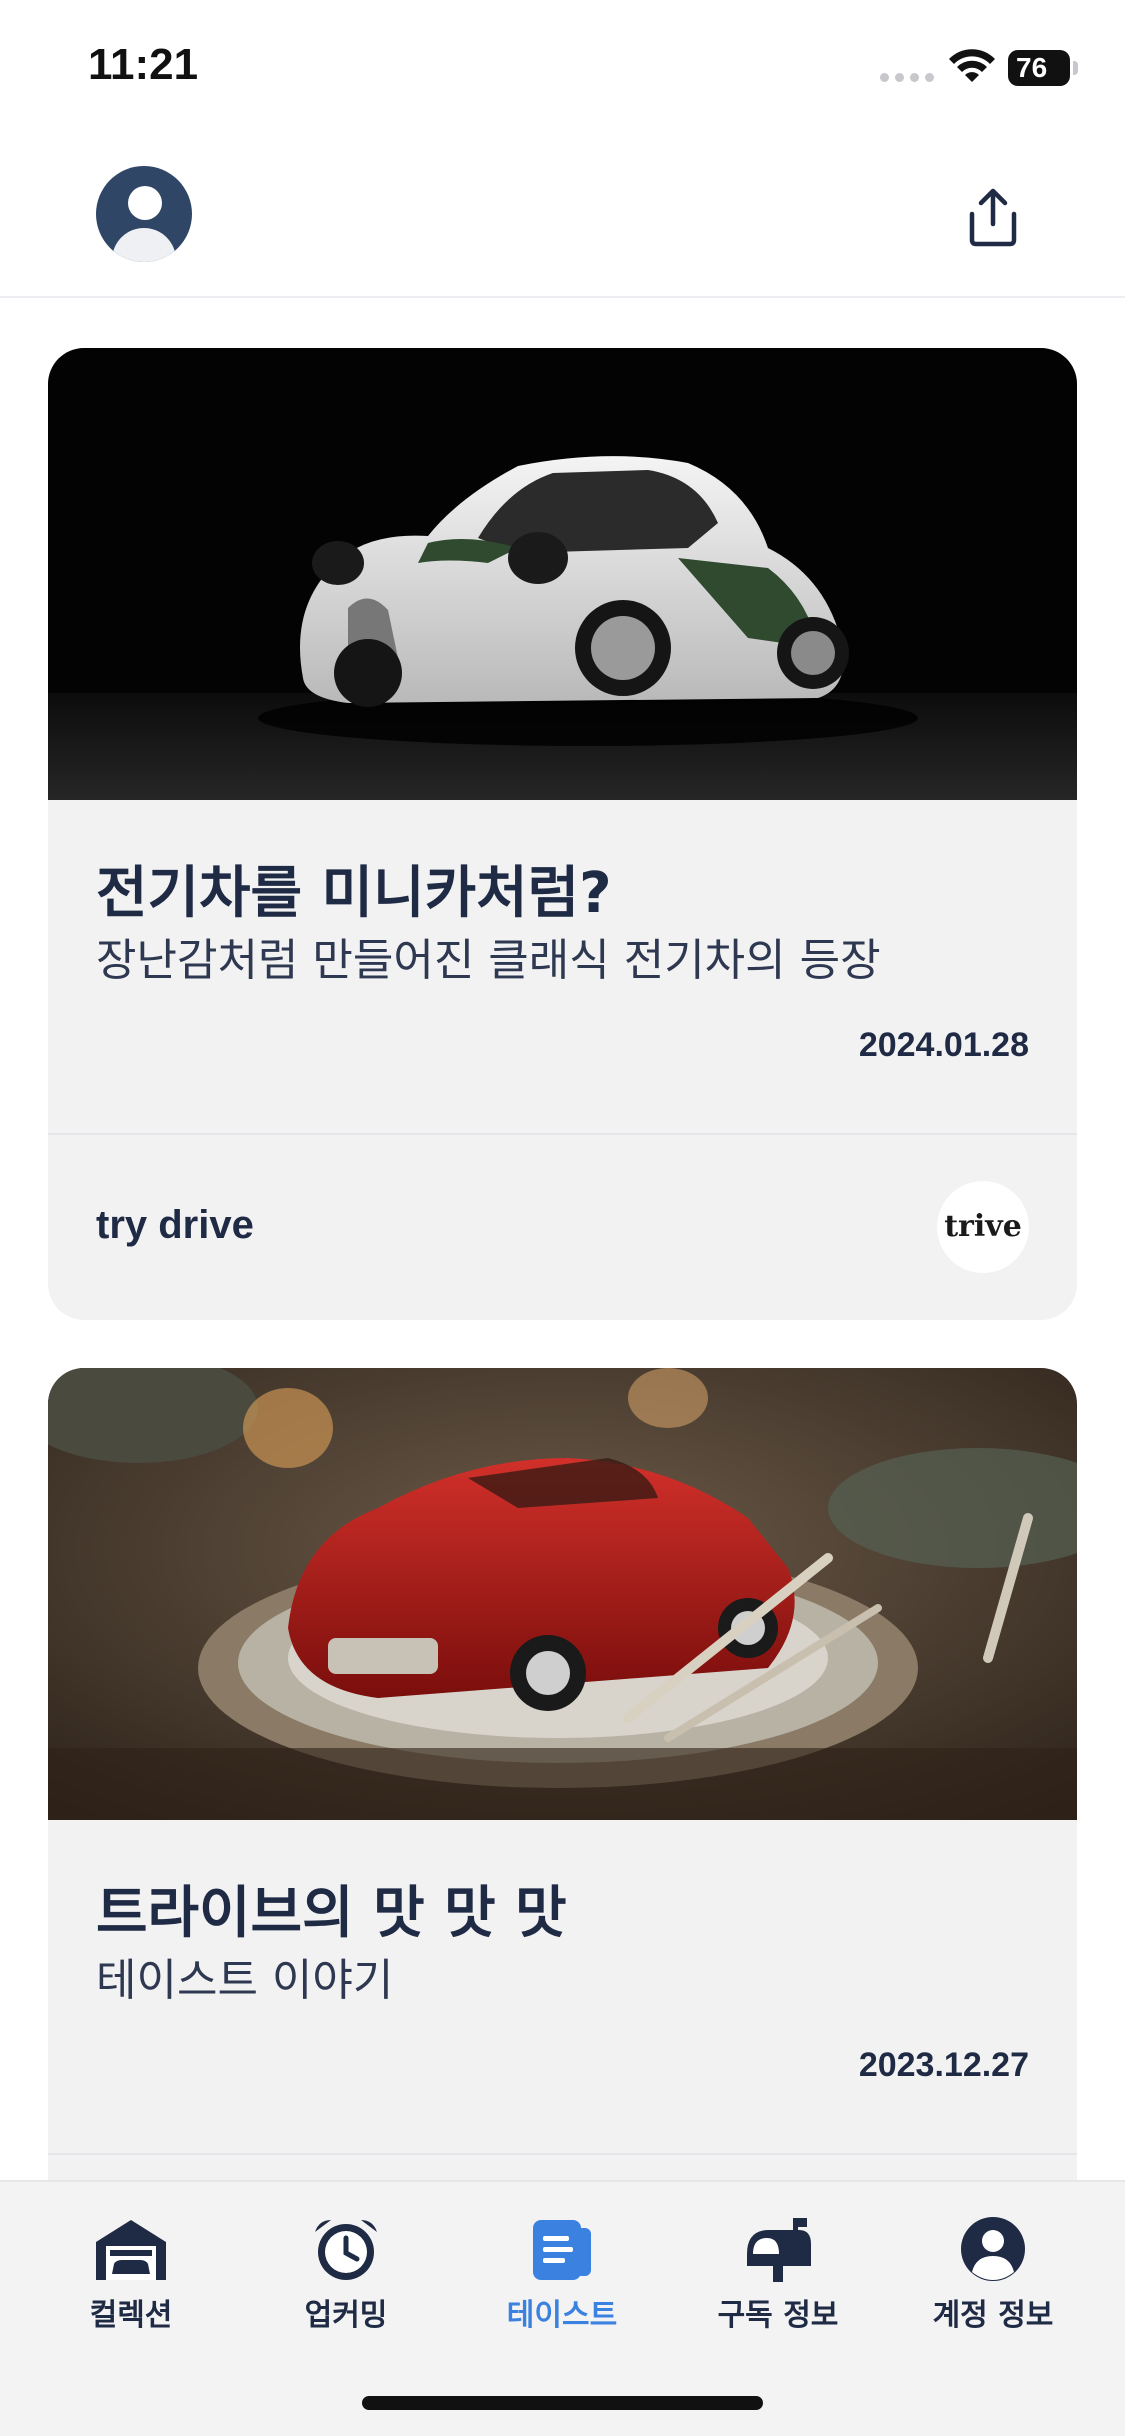  I want to click on cellular-signal-icon, so click(907, 77).